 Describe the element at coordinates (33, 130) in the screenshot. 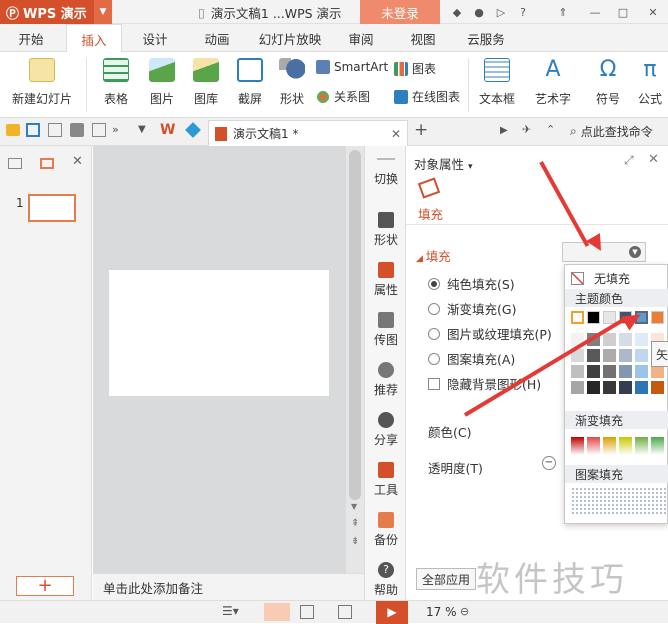

I see `save-icon` at that location.